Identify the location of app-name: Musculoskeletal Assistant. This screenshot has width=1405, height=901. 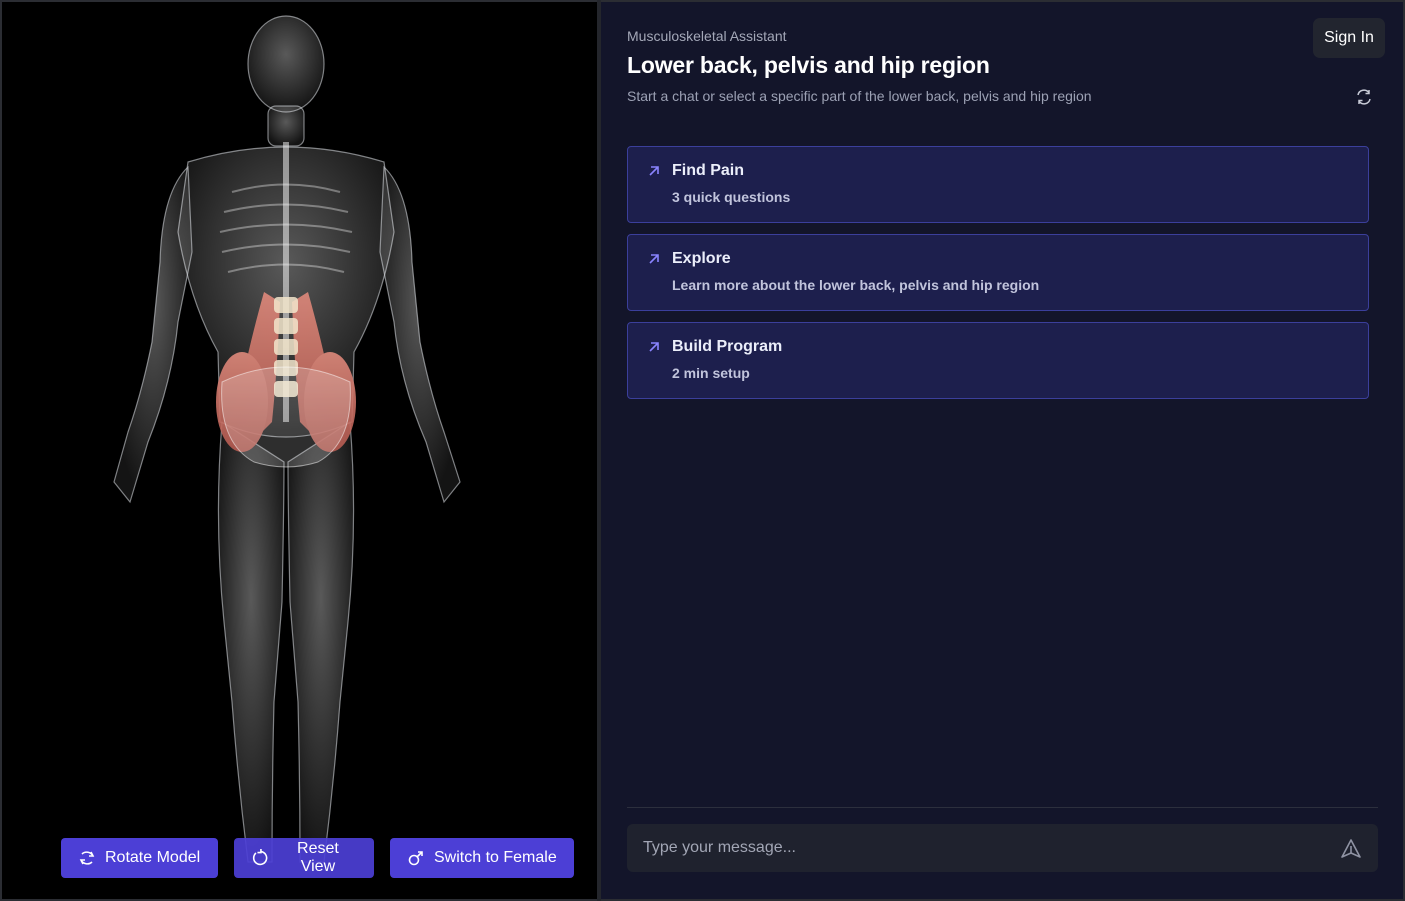
(707, 36).